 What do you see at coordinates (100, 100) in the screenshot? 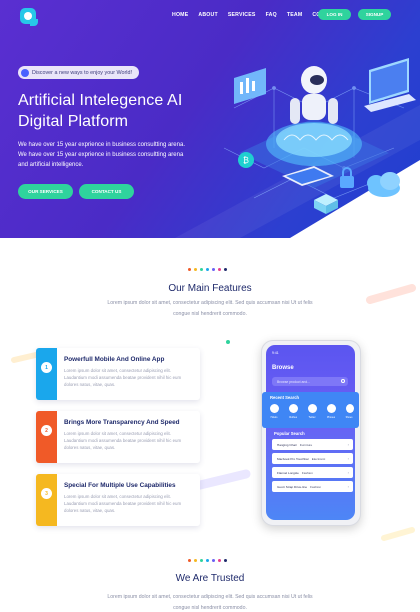
I see `hero-title-line-1: Artificial Intelegence AI` at bounding box center [100, 100].